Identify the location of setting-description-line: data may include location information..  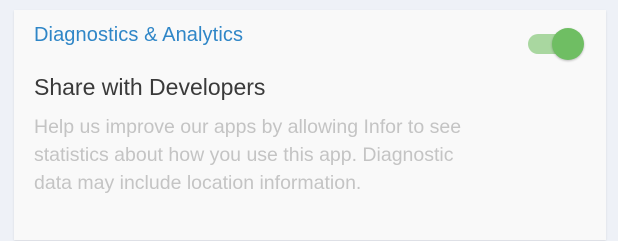
(198, 183).